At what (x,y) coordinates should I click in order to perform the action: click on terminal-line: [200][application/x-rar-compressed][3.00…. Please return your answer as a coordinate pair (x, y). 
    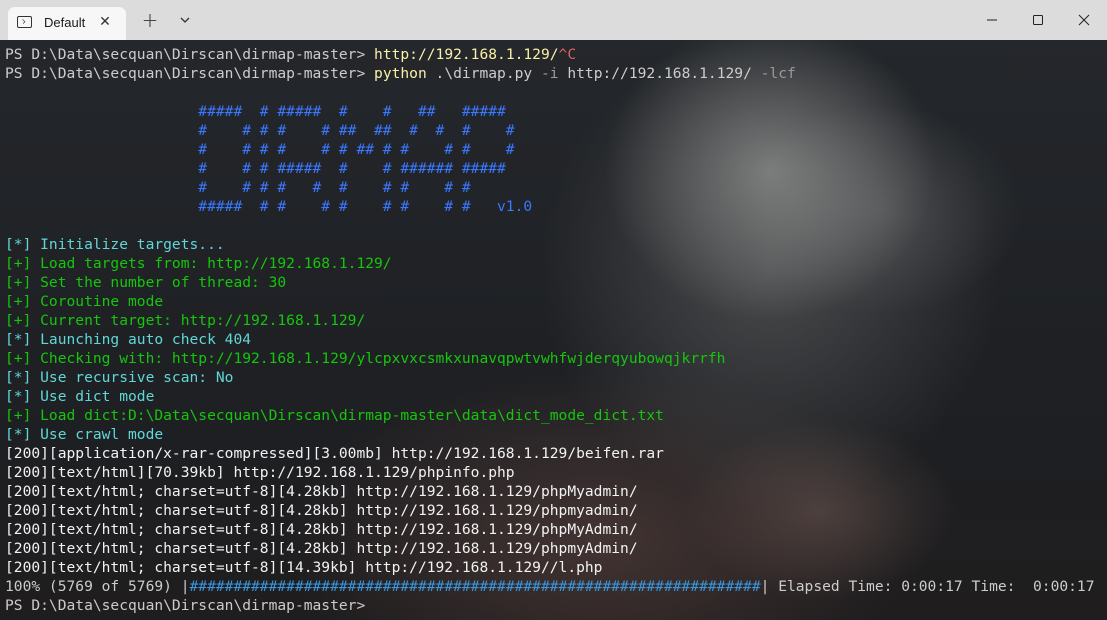
    Looking at the image, I should click on (550, 453).